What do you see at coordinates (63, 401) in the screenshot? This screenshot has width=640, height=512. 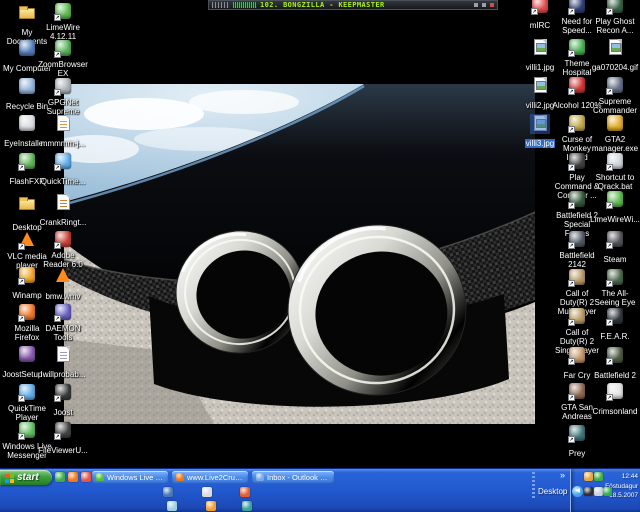 I see `desktop-icon-joost: ↗ Joost` at bounding box center [63, 401].